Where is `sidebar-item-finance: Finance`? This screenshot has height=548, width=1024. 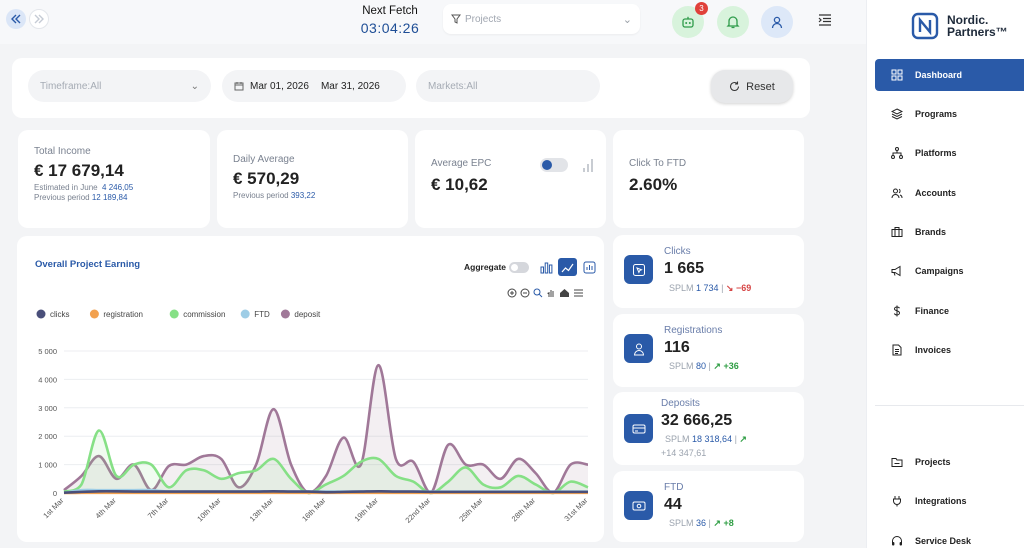
sidebar-item-finance: Finance is located at coordinates (949, 311).